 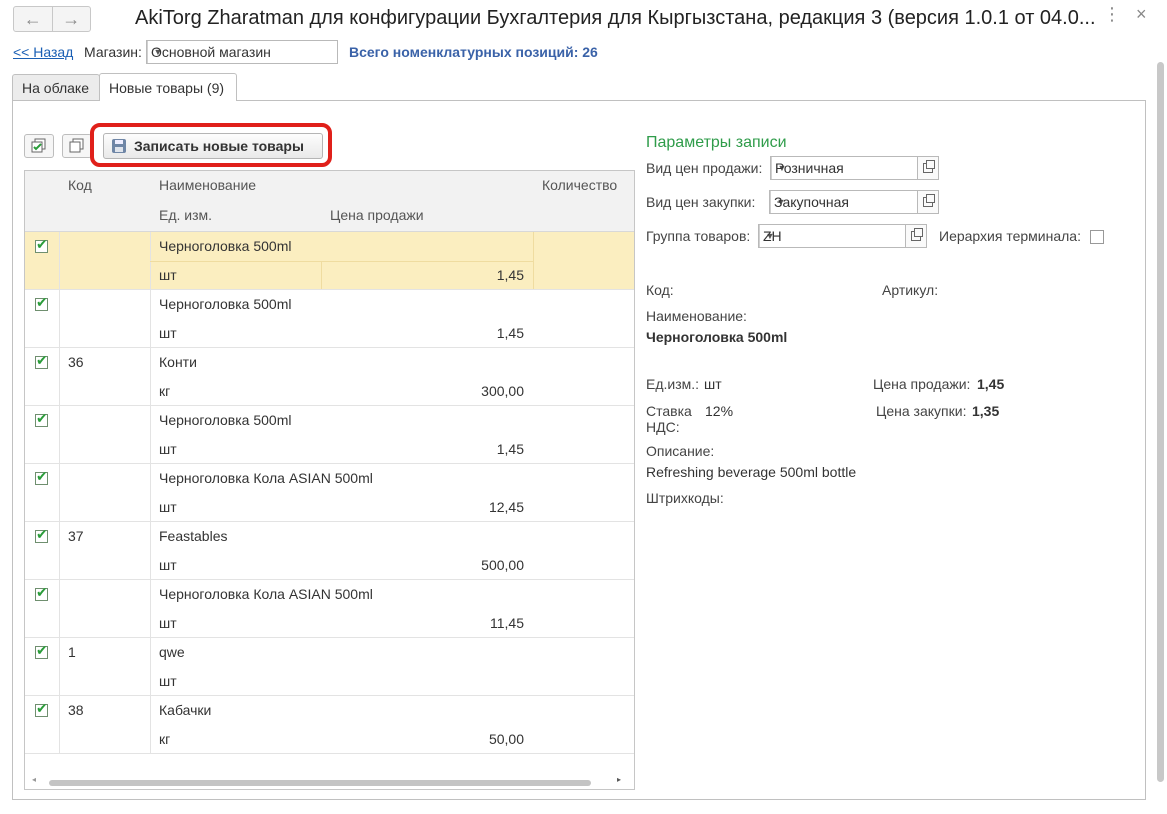 What do you see at coordinates (751, 472) in the screenshot?
I see `description-value: Refreshing beverage 500ml bottle` at bounding box center [751, 472].